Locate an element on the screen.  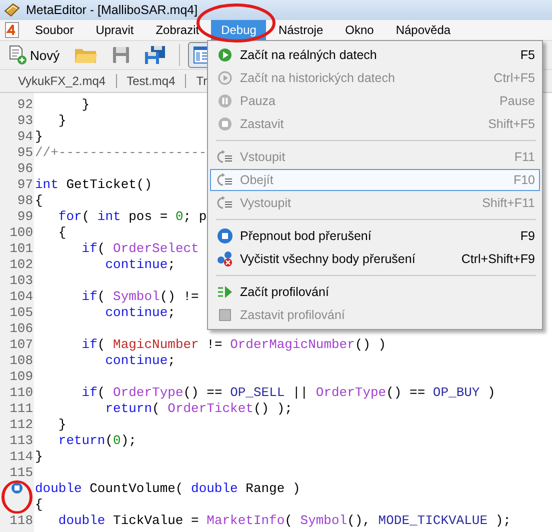
line-number: 109 is located at coordinates (21, 376).